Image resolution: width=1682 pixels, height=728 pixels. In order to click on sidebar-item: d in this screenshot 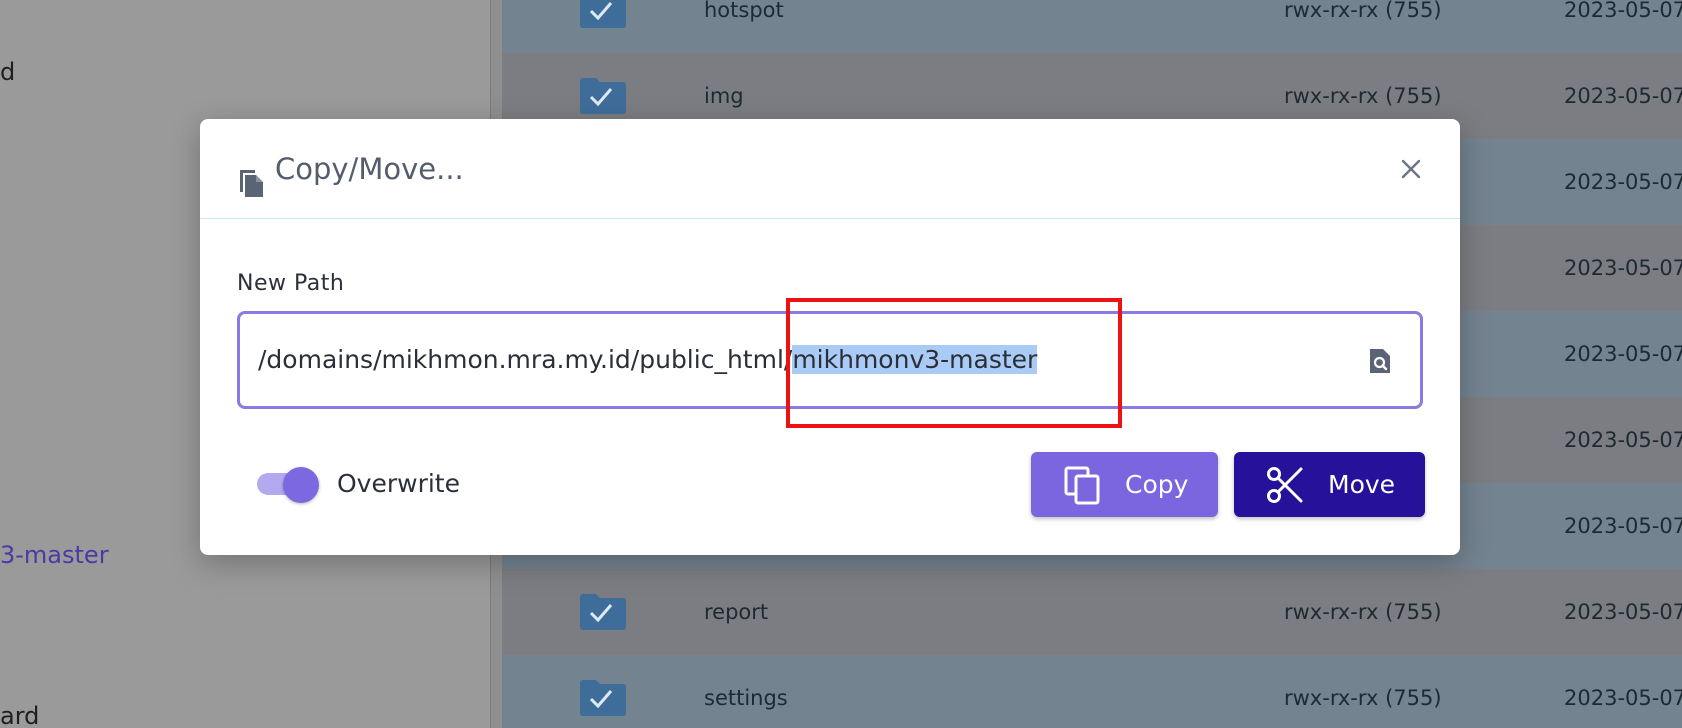, I will do `click(7, 72)`.